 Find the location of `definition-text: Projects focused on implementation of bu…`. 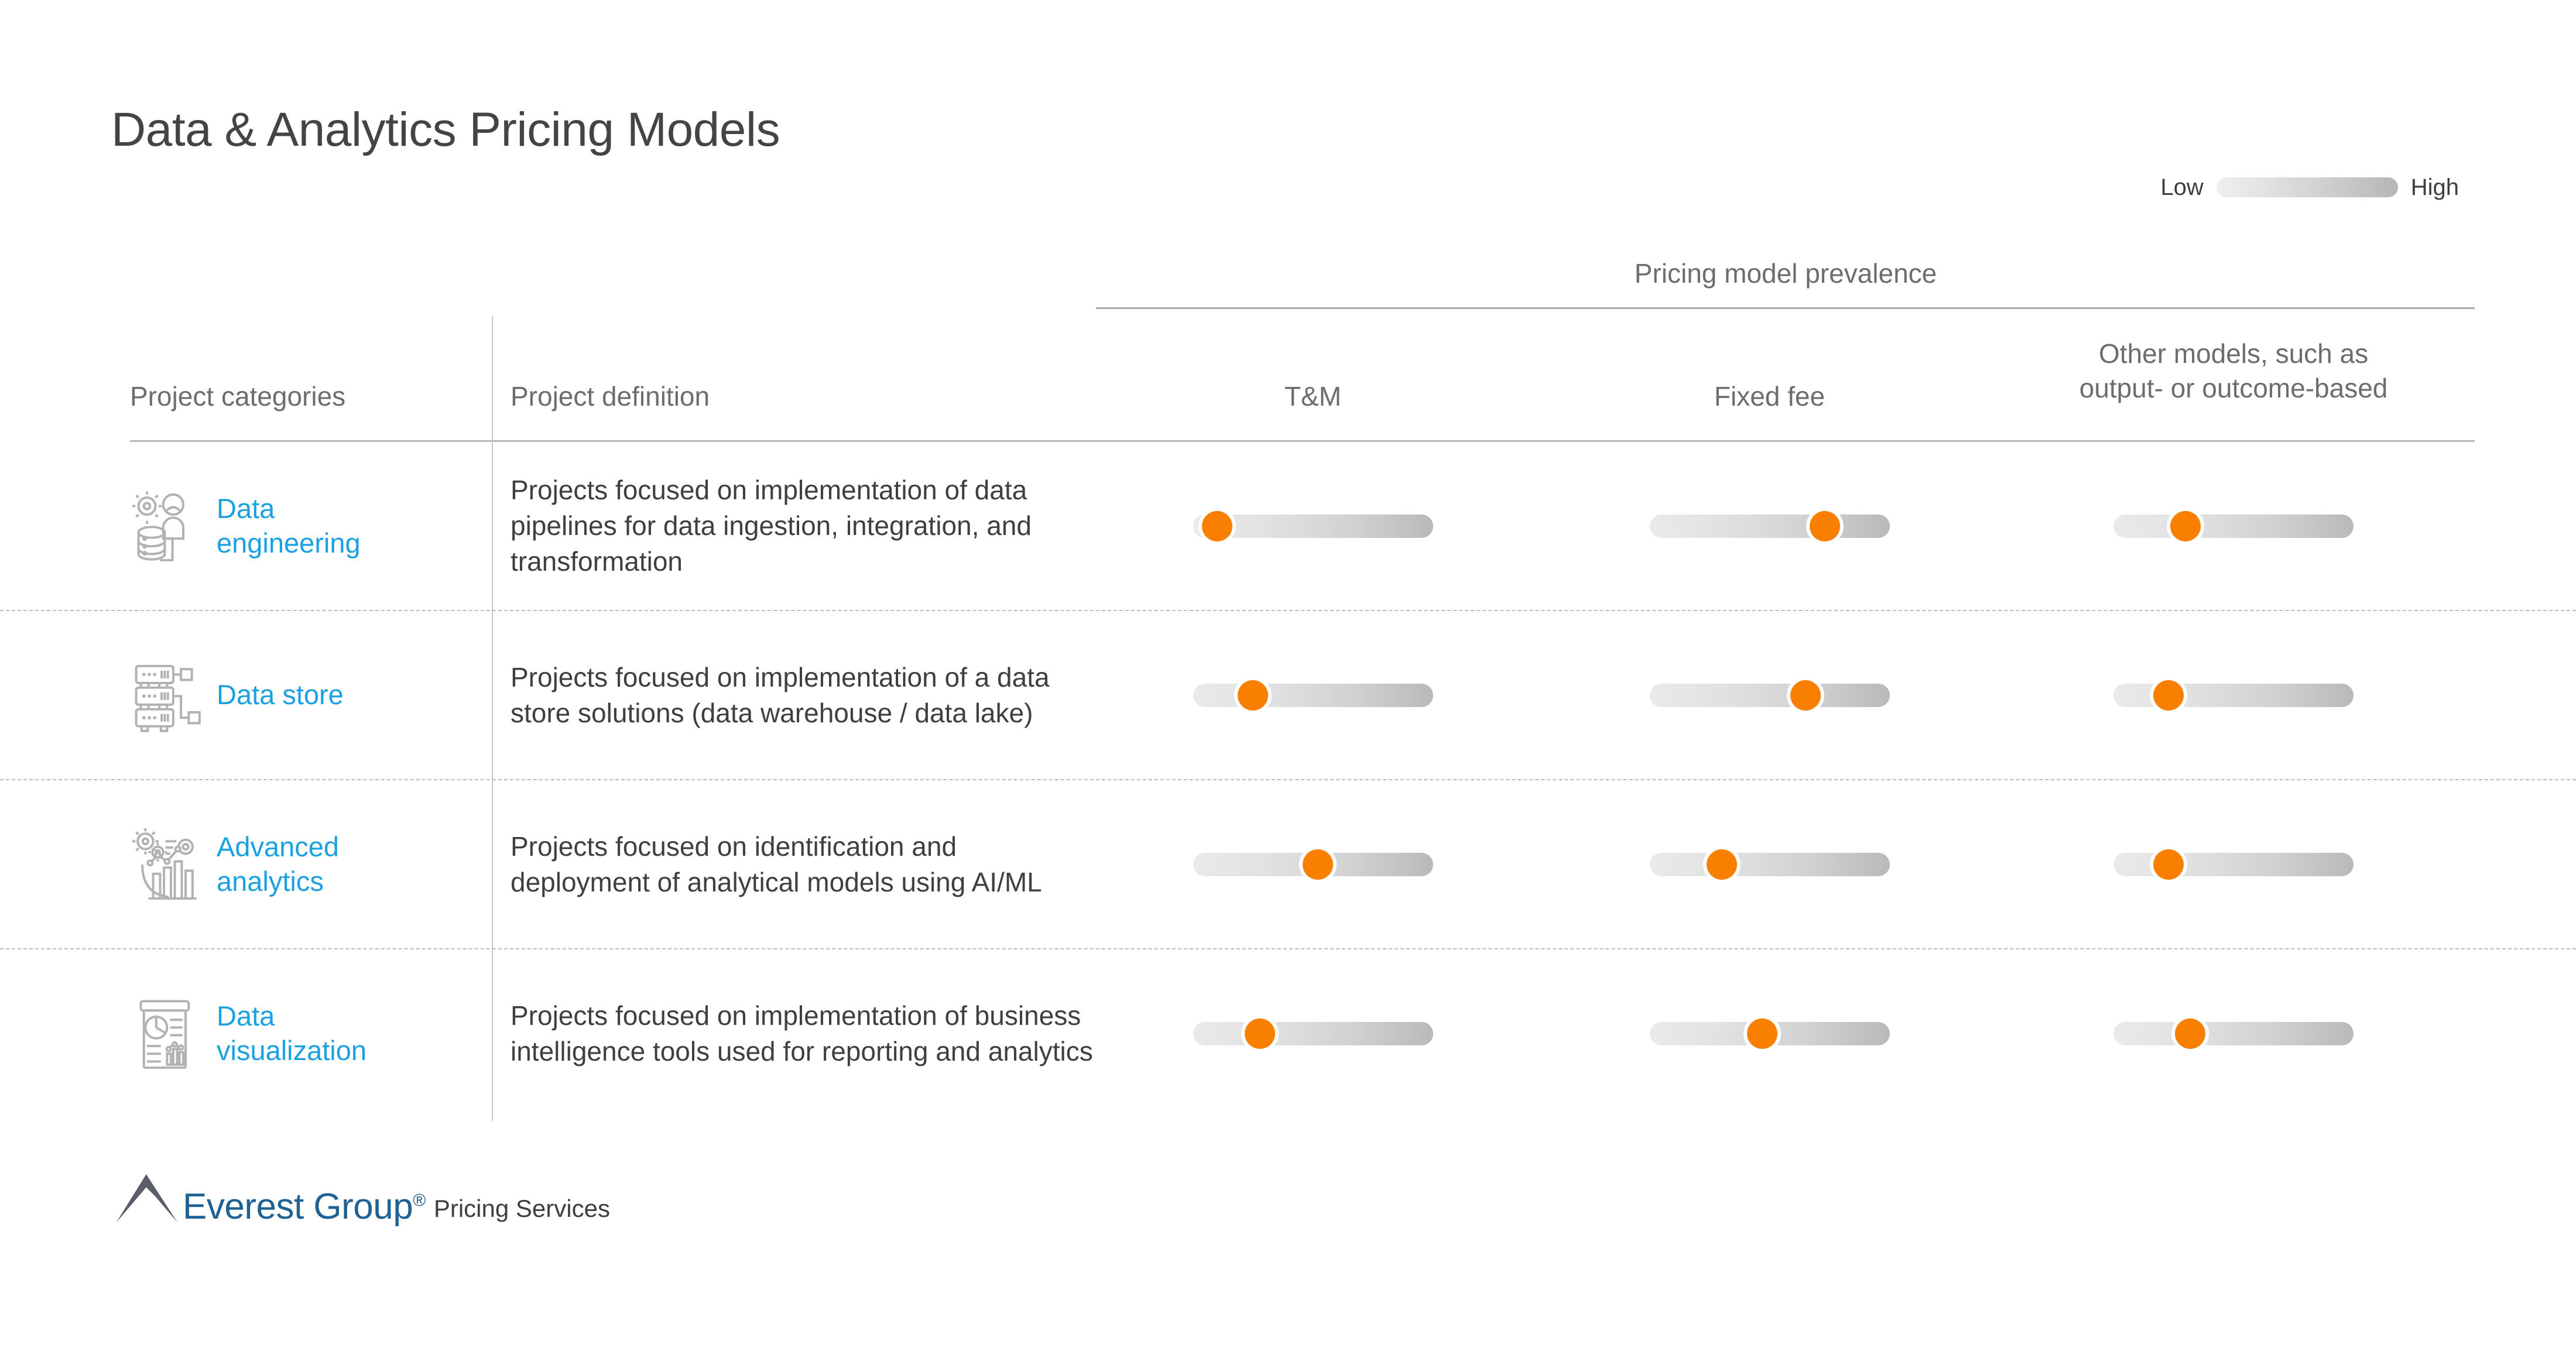

definition-text: Projects focused on implementation of bu… is located at coordinates (802, 1033).